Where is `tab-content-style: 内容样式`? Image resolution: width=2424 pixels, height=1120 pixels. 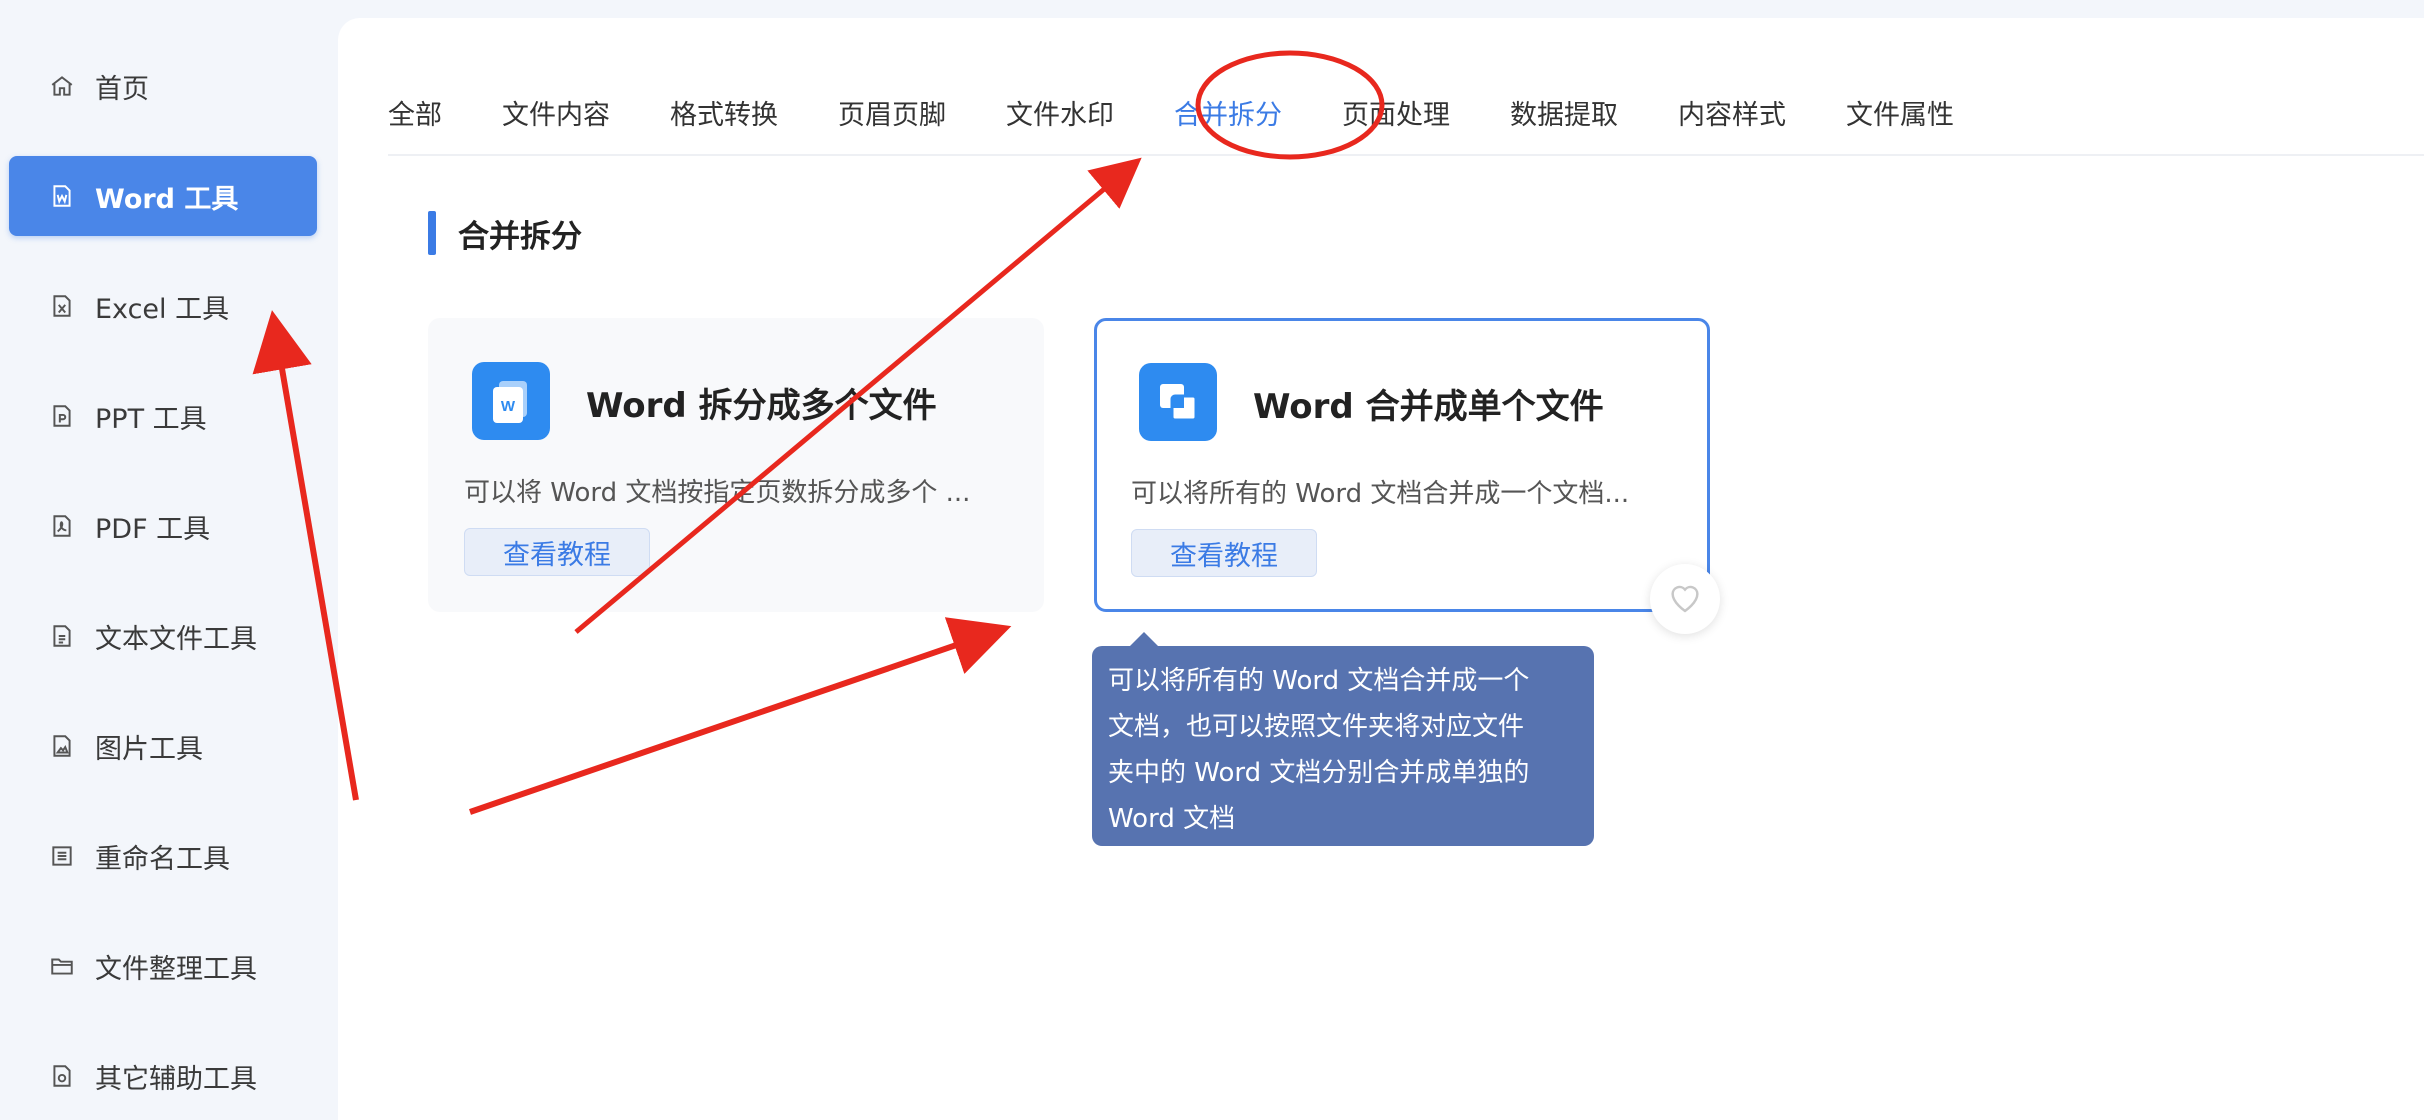 tab-content-style: 内容样式 is located at coordinates (1732, 112).